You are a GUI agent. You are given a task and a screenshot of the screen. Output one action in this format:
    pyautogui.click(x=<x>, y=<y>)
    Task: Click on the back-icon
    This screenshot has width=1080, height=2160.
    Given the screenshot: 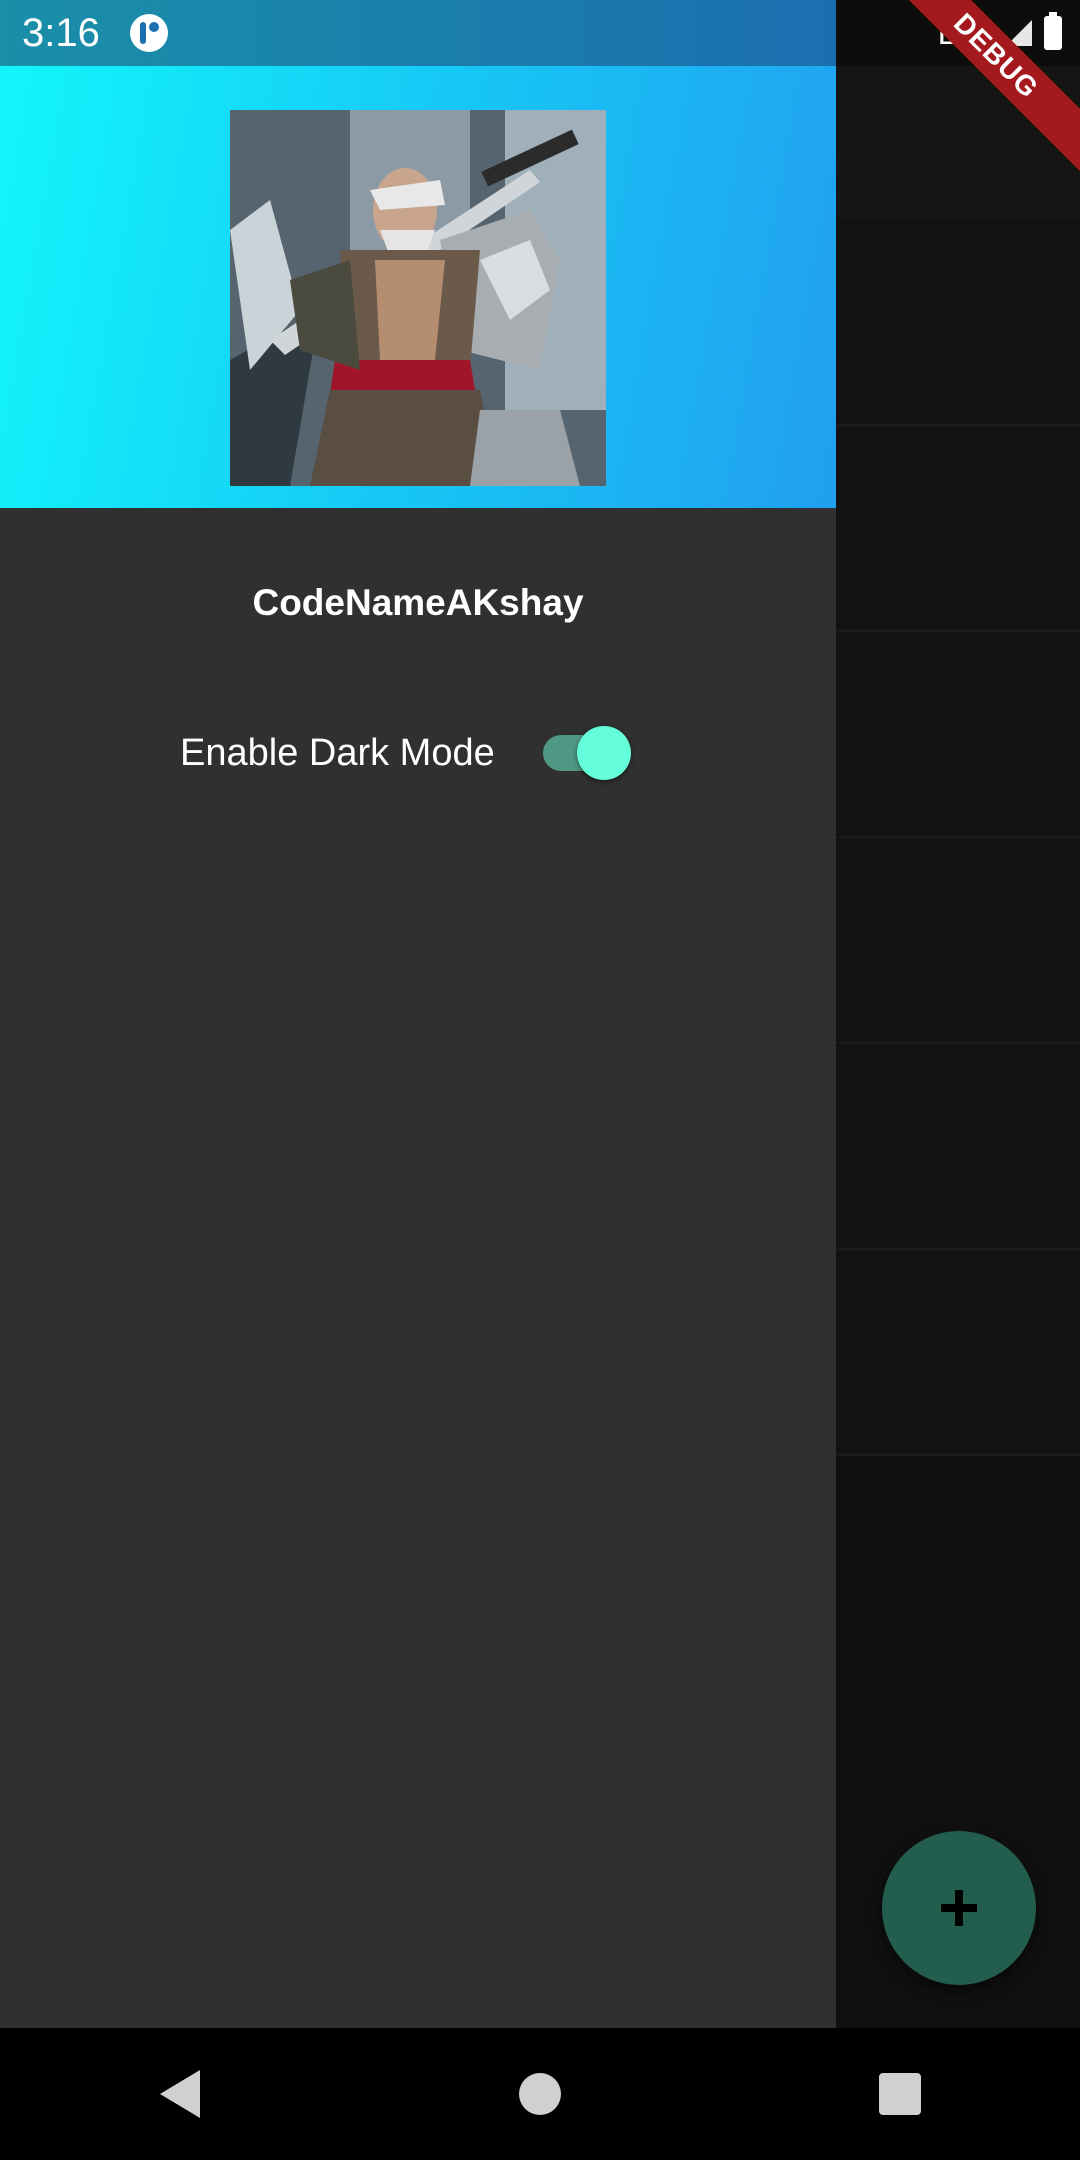 What is the action you would take?
    pyautogui.click(x=180, y=2094)
    